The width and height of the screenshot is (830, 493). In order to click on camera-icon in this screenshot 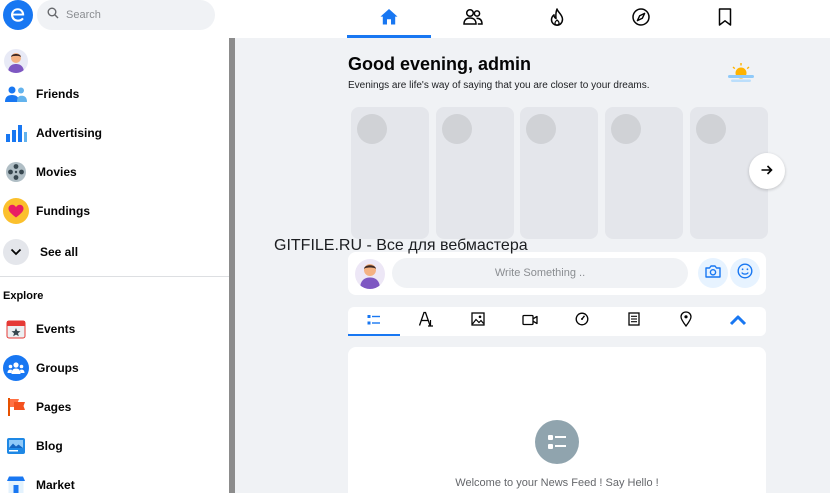, I will do `click(713, 273)`.